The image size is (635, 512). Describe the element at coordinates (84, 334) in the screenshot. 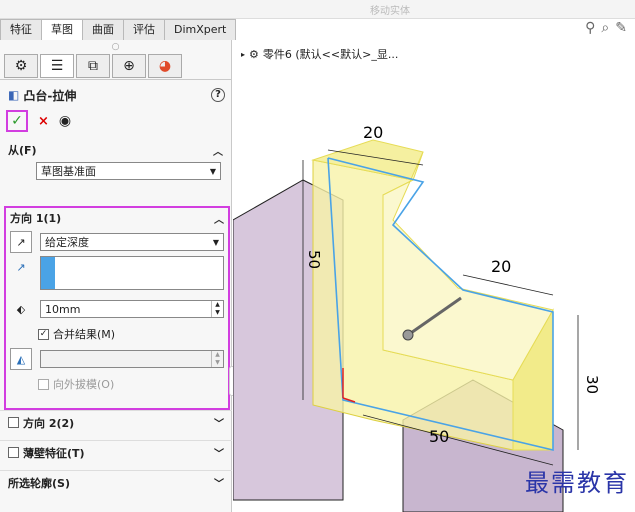

I see `merge-result-label: 合并结果(M)` at that location.